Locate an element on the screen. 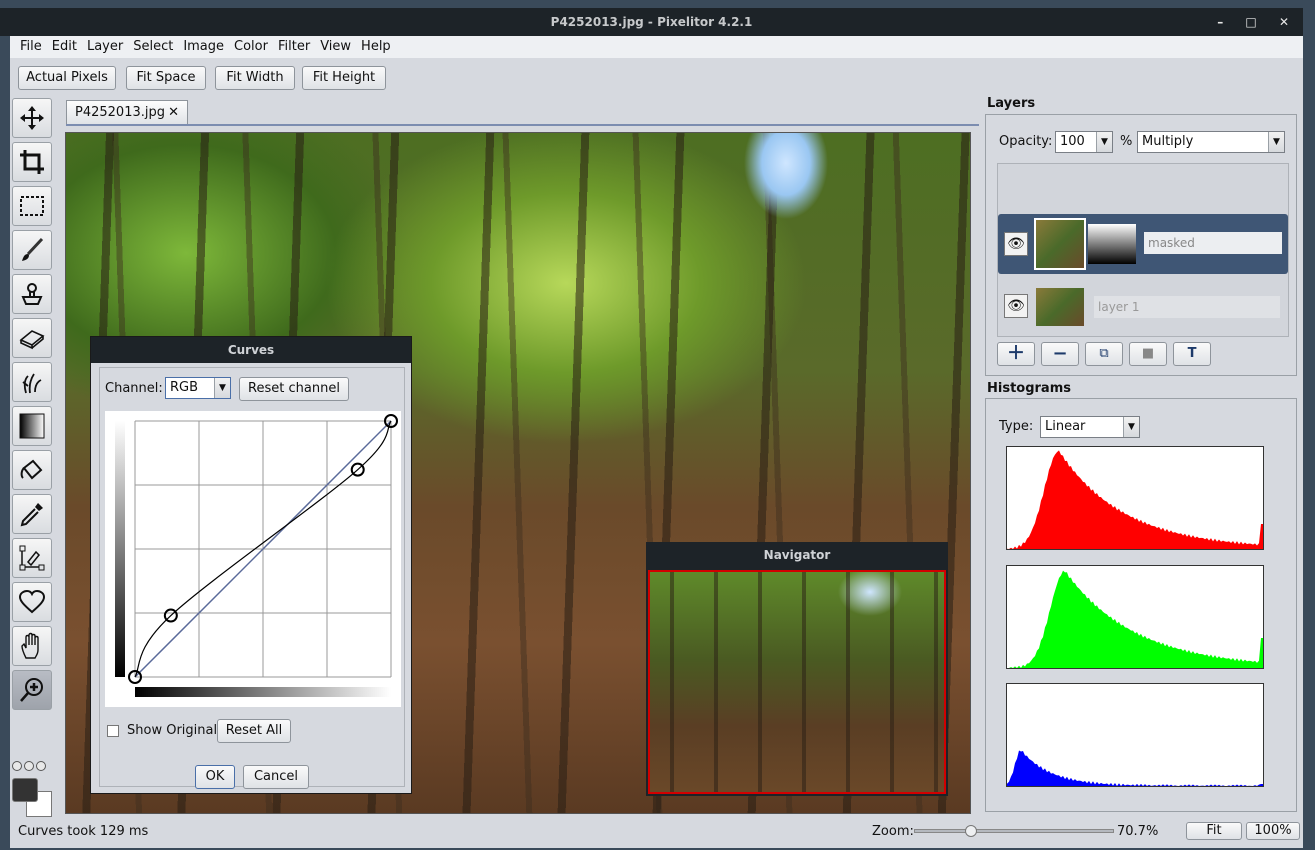 The image size is (1315, 850). image-tab-title: P4252013.jpg is located at coordinates (120, 112).